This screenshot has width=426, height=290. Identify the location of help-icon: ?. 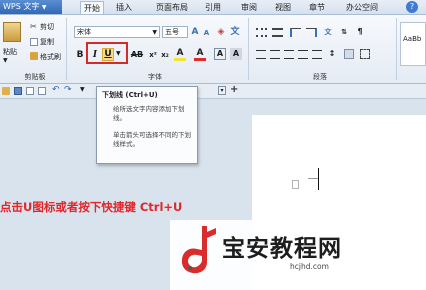
(412, 7).